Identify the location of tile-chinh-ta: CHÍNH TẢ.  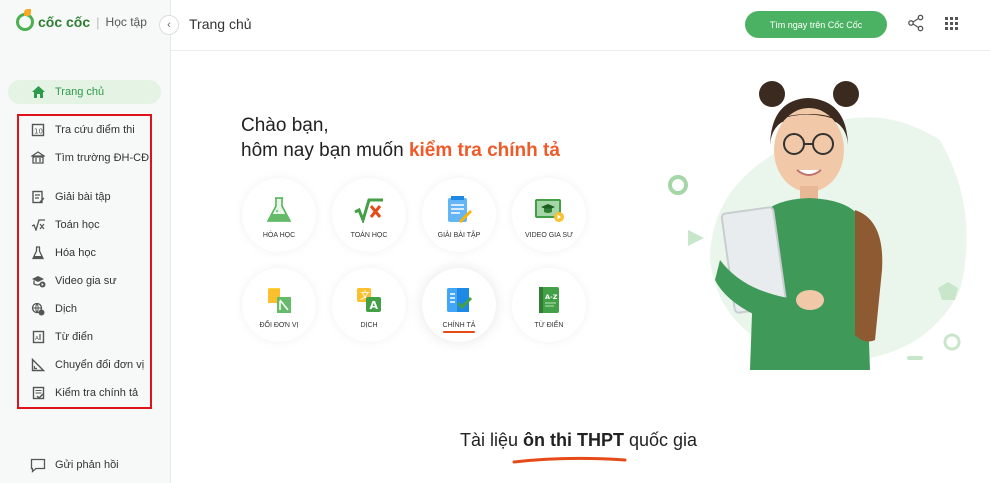
(459, 305).